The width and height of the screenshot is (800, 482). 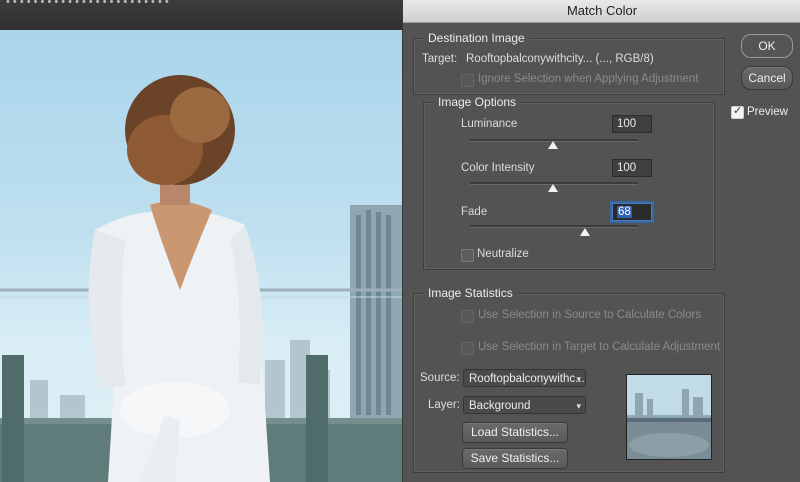 What do you see at coordinates (467, 255) in the screenshot?
I see `neutralize-checkbox` at bounding box center [467, 255].